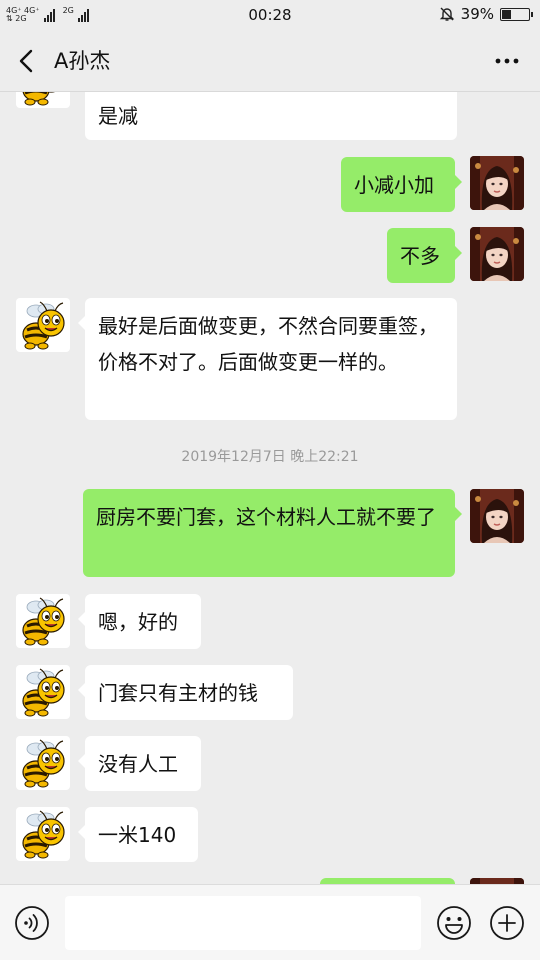 The width and height of the screenshot is (540, 960). What do you see at coordinates (516, 14) in the screenshot?
I see `battery-icon` at bounding box center [516, 14].